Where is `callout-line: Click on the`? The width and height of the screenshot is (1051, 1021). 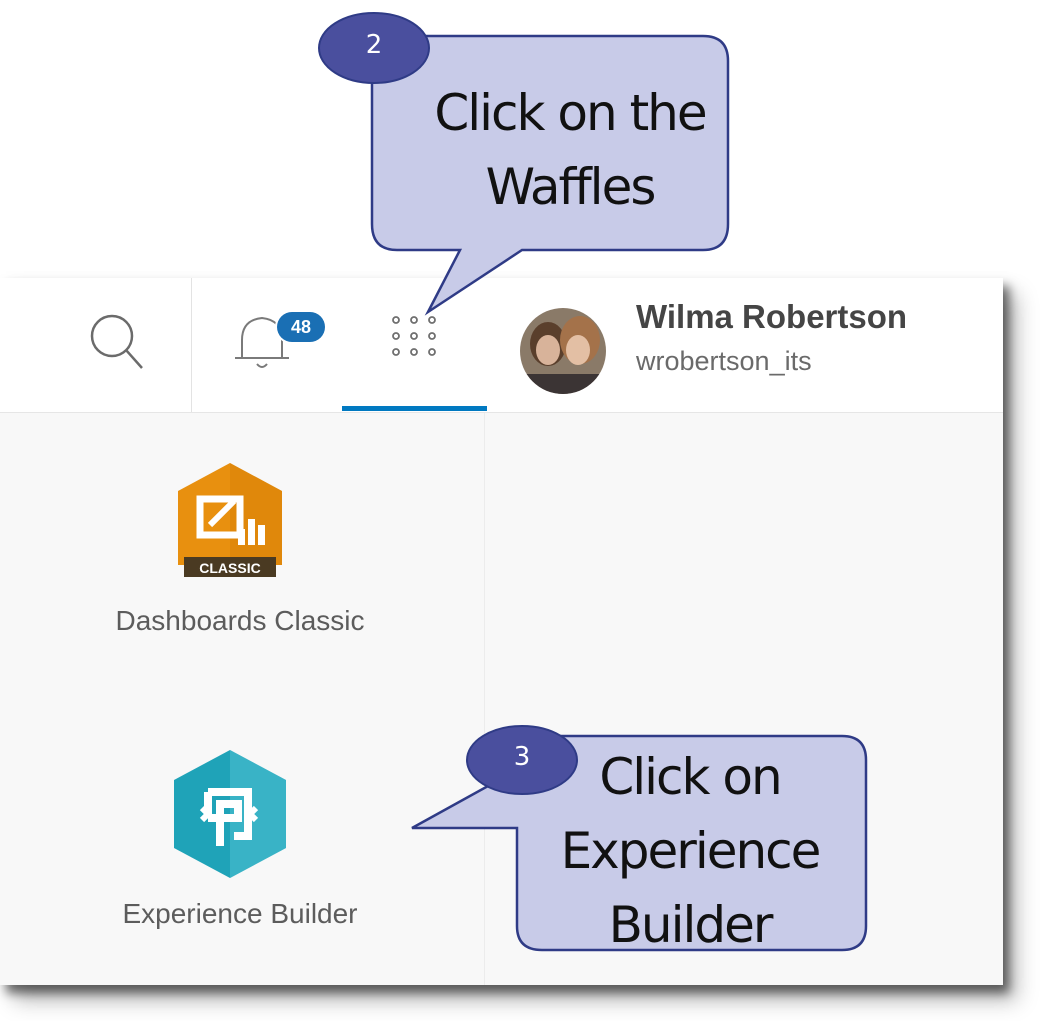
callout-line: Click on the is located at coordinates (570, 113).